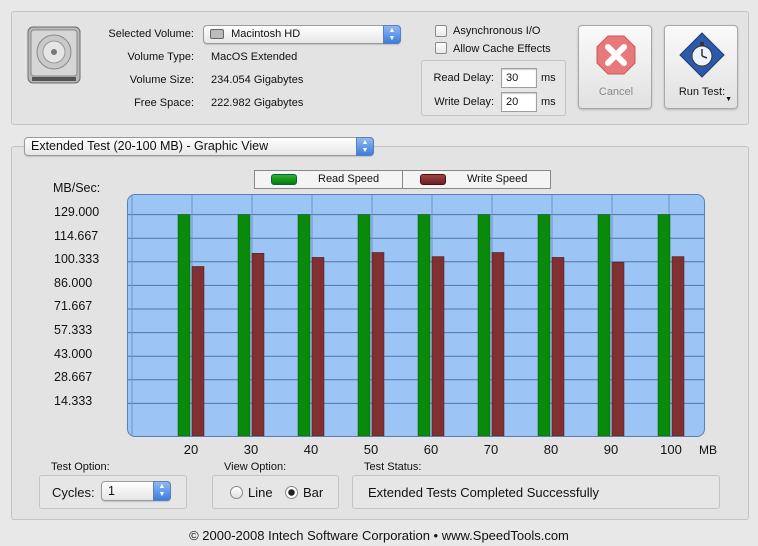 The width and height of the screenshot is (758, 546). What do you see at coordinates (441, 48) in the screenshot?
I see `cache-effects-checkbox` at bounding box center [441, 48].